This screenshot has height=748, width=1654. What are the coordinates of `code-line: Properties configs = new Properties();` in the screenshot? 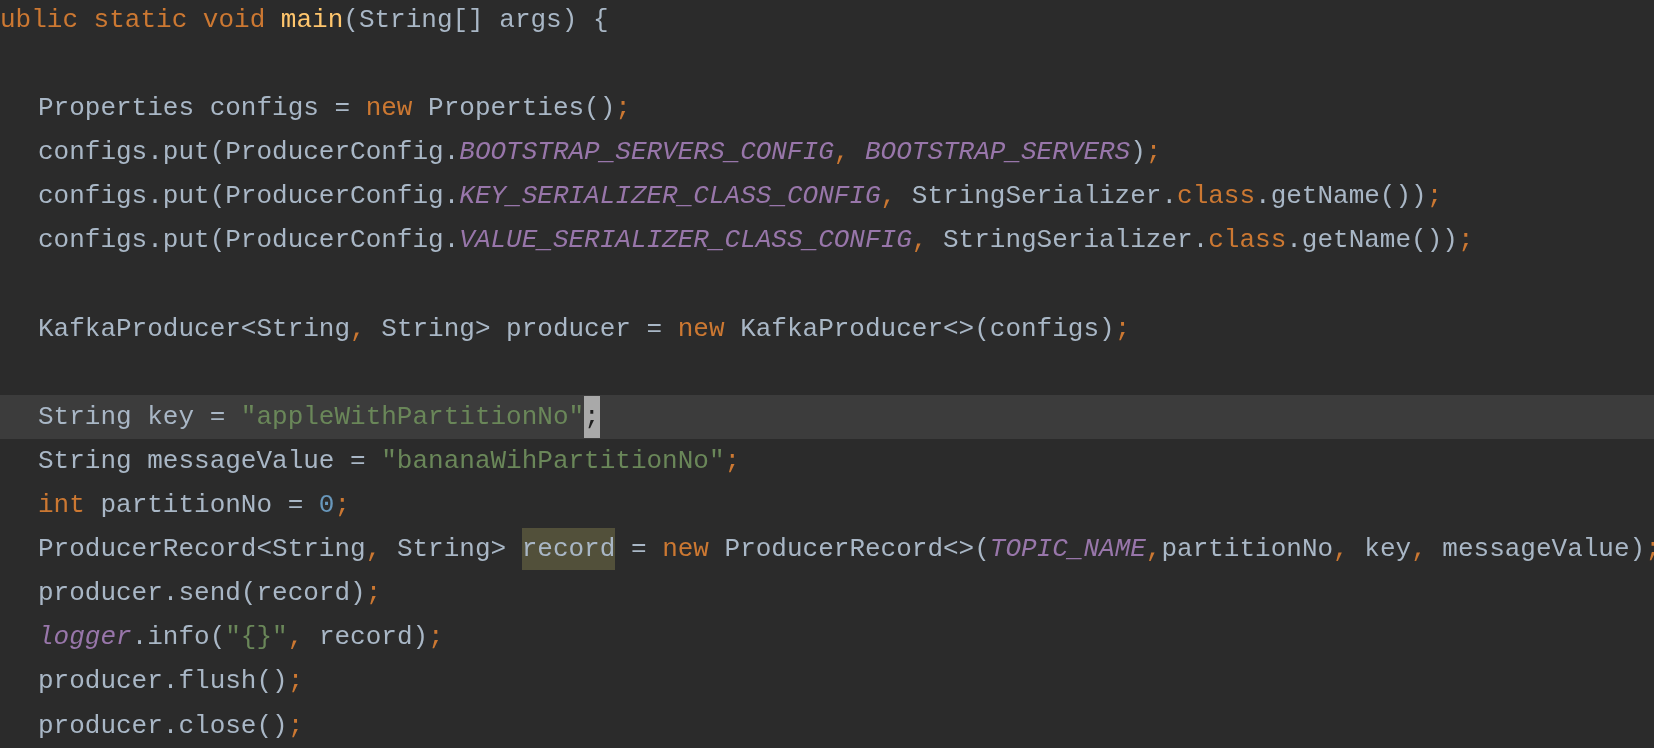 It's located at (334, 109).